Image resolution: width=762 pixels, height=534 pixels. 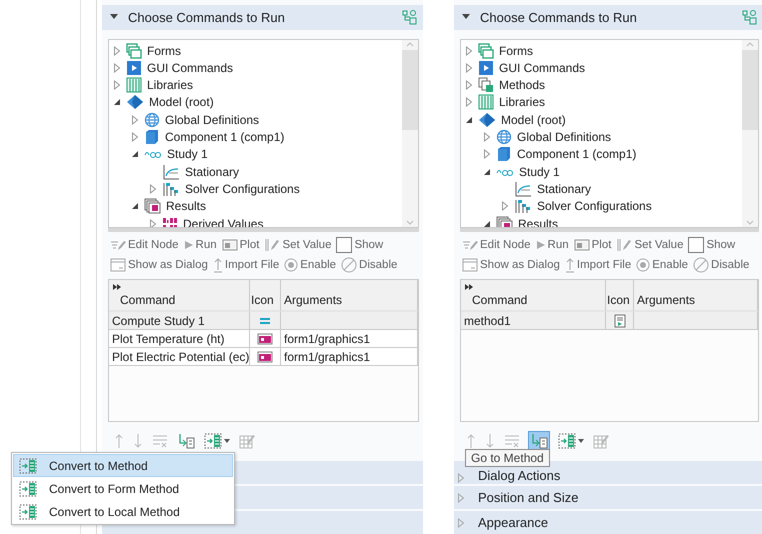 I want to click on down-arrow-icon, so click(x=490, y=441).